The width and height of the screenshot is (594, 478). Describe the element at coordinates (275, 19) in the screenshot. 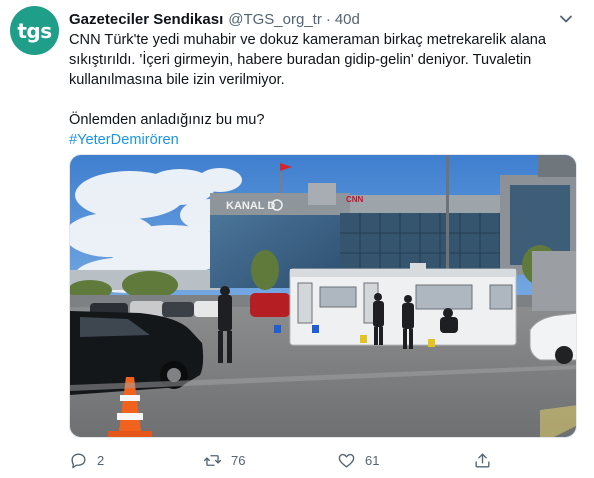

I see `user-handle: @TGS_org_tr` at that location.